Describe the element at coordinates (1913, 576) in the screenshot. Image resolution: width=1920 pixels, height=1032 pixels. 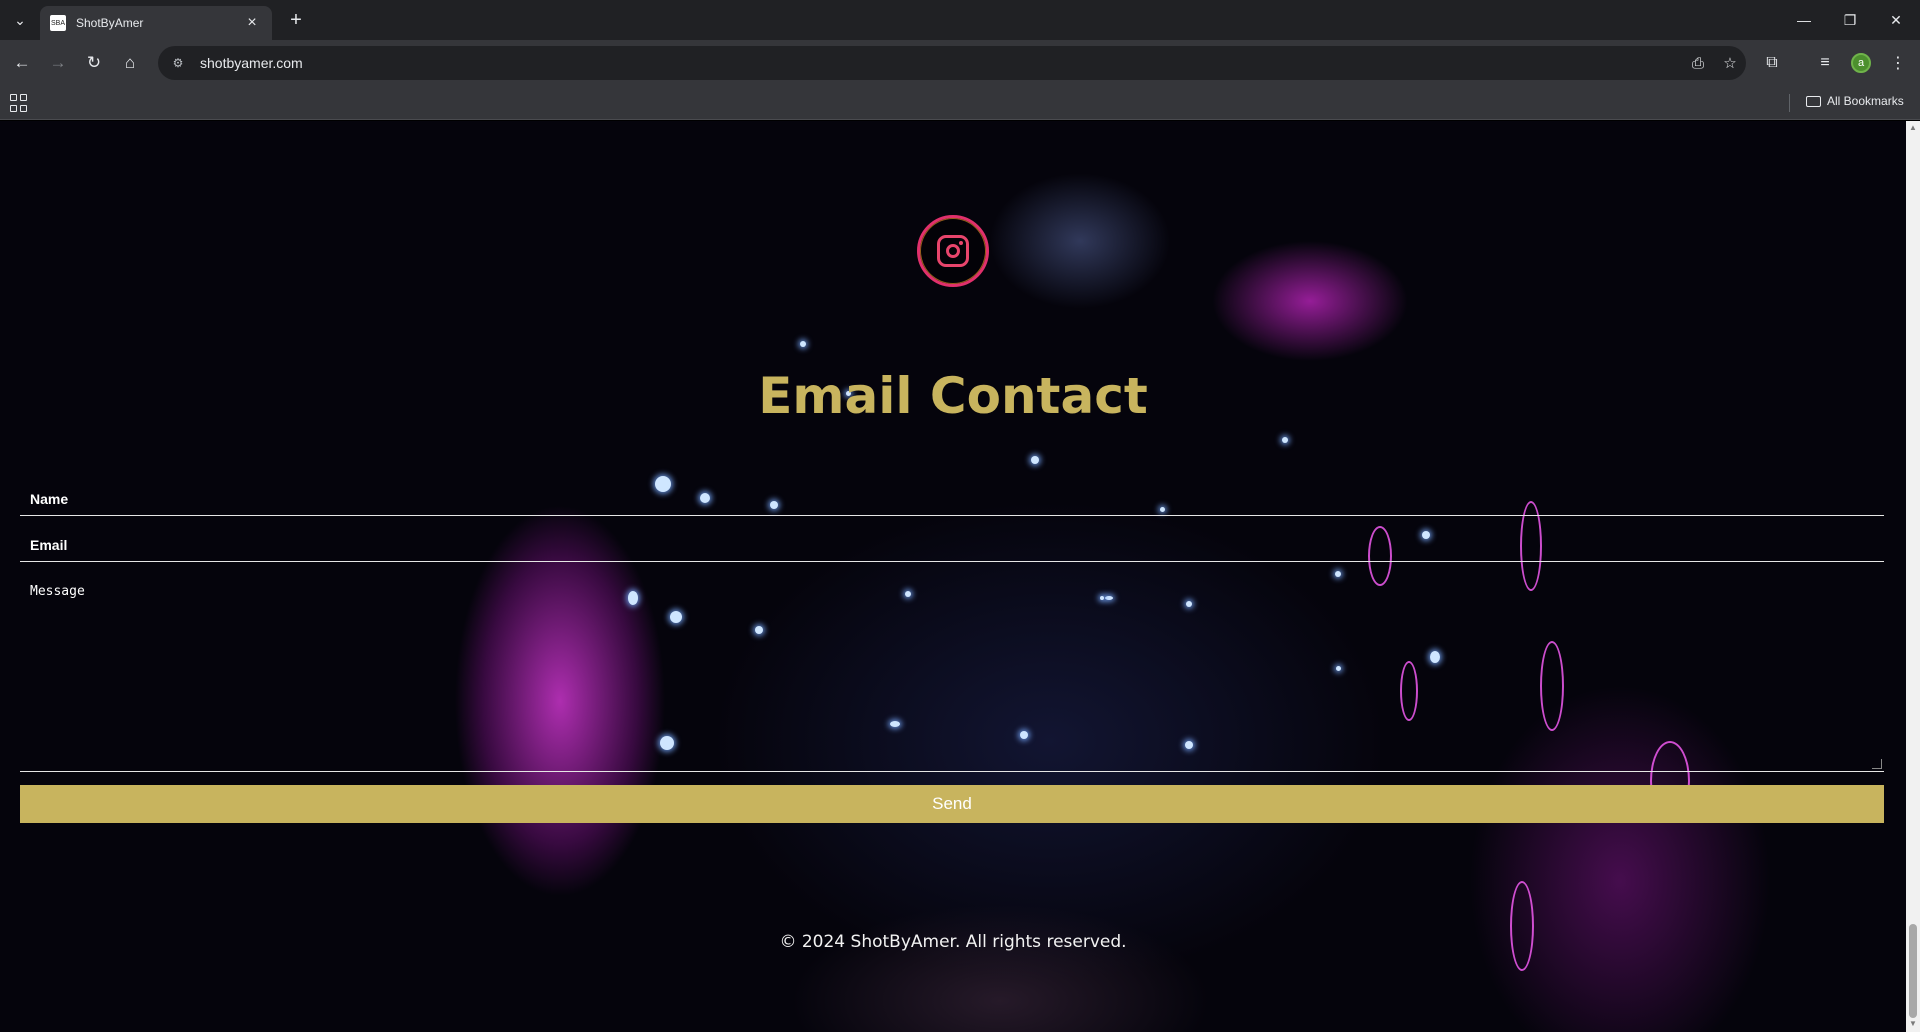
I see `page-scrollbar: ▲ ▼` at that location.